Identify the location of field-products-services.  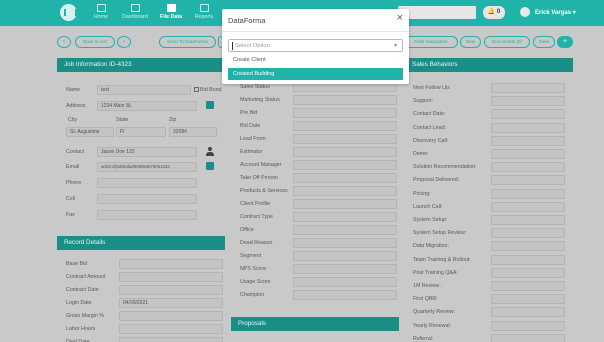
(345, 191).